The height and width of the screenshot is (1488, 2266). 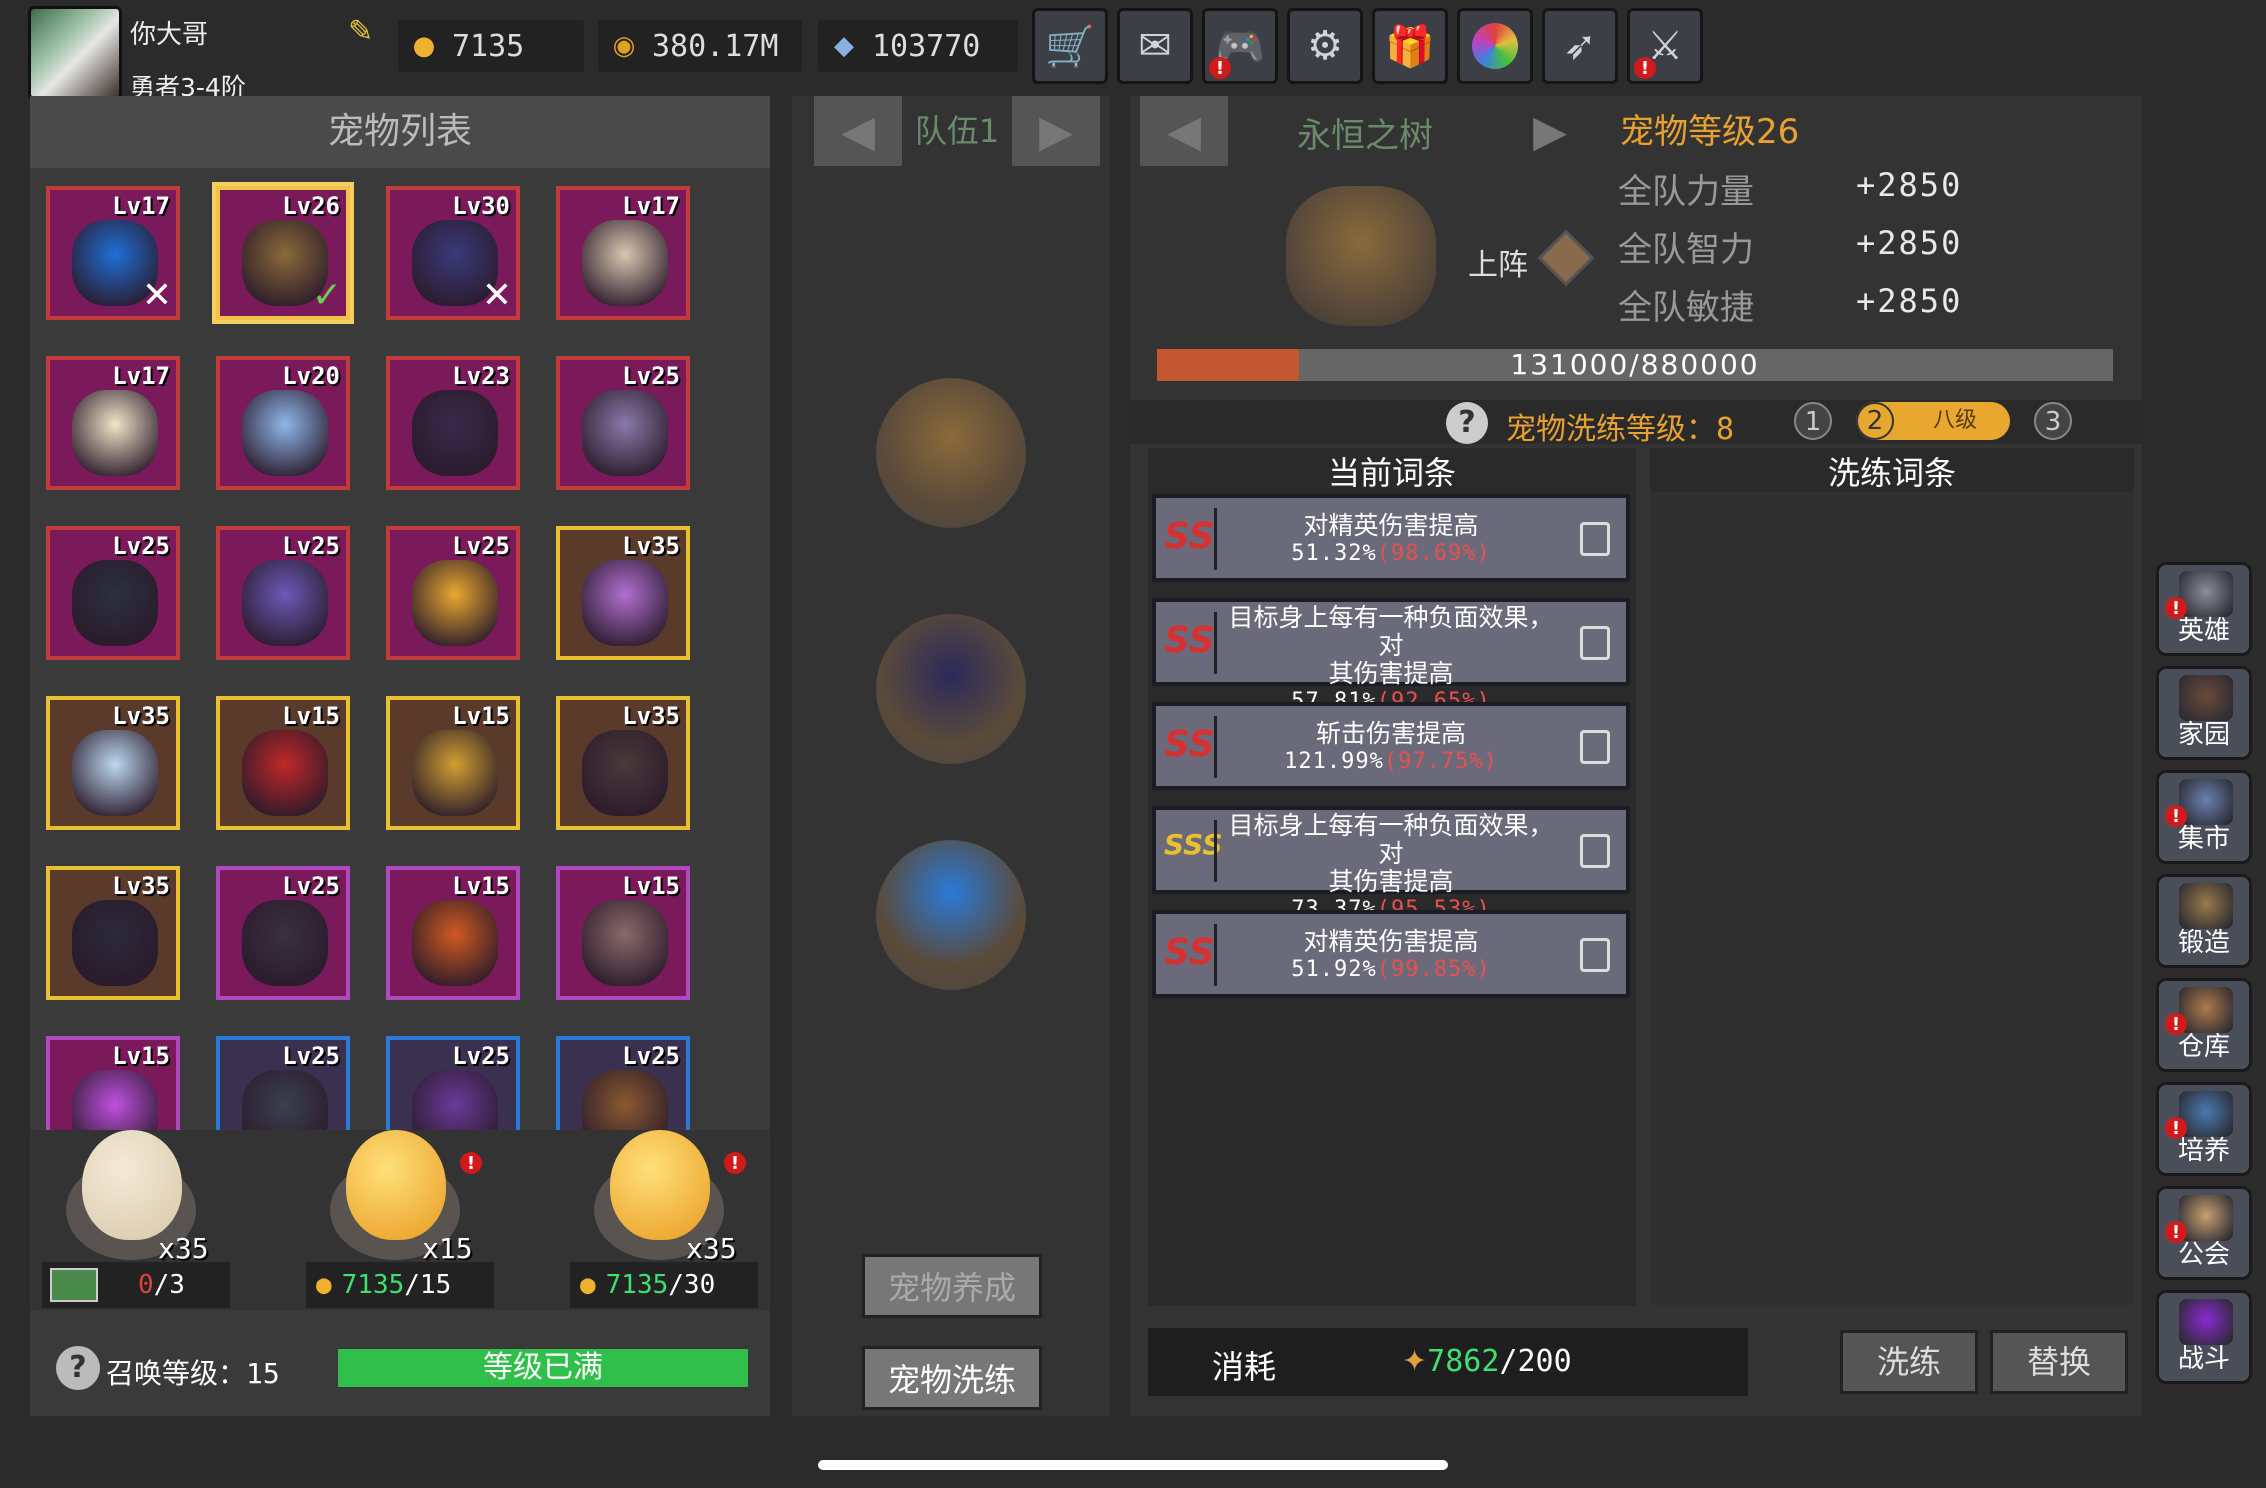 I want to click on pet-level-label: Lv20, so click(x=311, y=376).